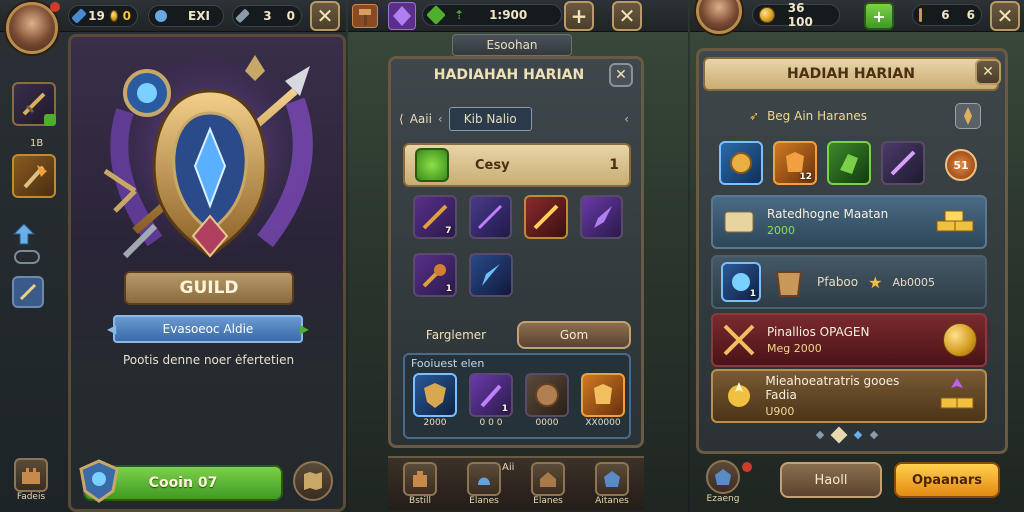  I want to click on open-button: Opaanars, so click(947, 480).